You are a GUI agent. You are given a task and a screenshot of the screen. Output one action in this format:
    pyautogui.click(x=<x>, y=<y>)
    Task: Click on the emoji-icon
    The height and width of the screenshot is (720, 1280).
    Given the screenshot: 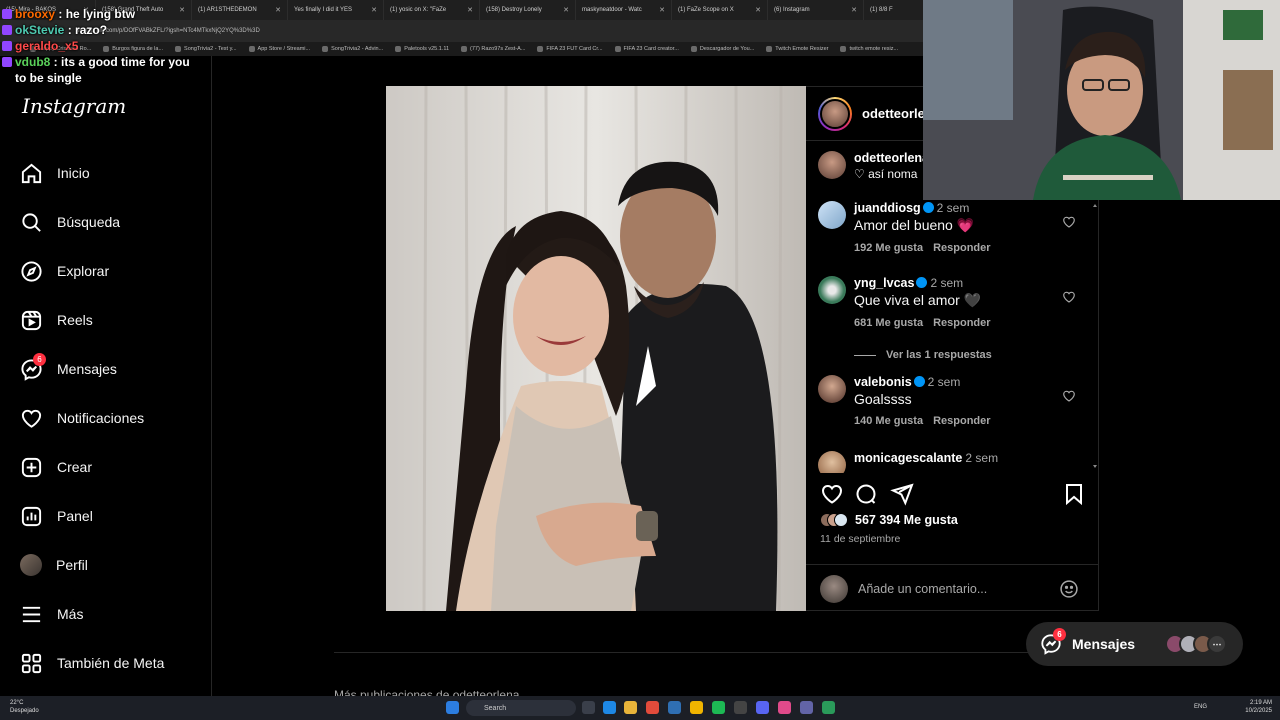 What is the action you would take?
    pyautogui.click(x=1069, y=589)
    